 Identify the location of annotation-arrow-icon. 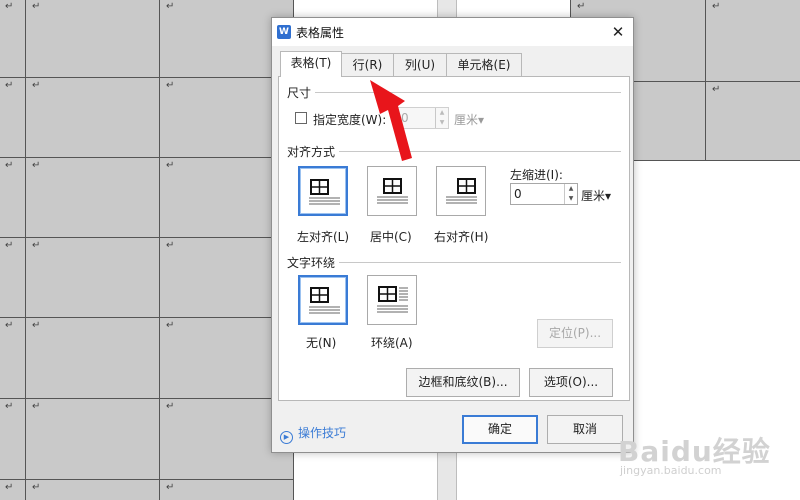
(391, 120).